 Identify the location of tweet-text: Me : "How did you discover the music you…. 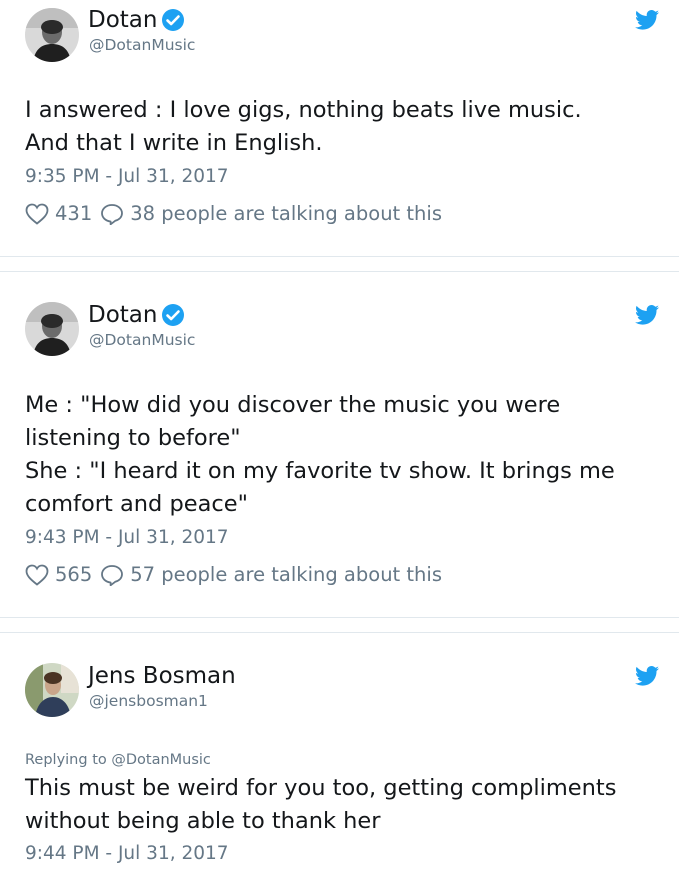
(320, 454).